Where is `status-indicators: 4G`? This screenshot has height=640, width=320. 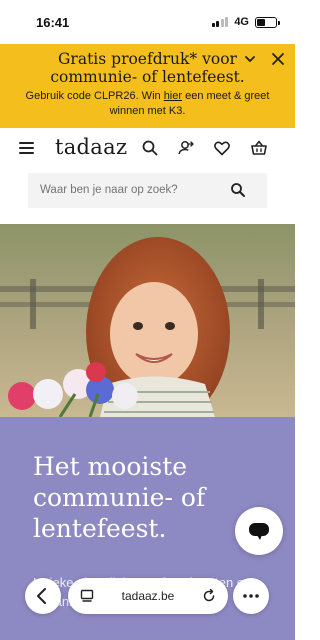
status-indicators: 4G is located at coordinates (245, 22).